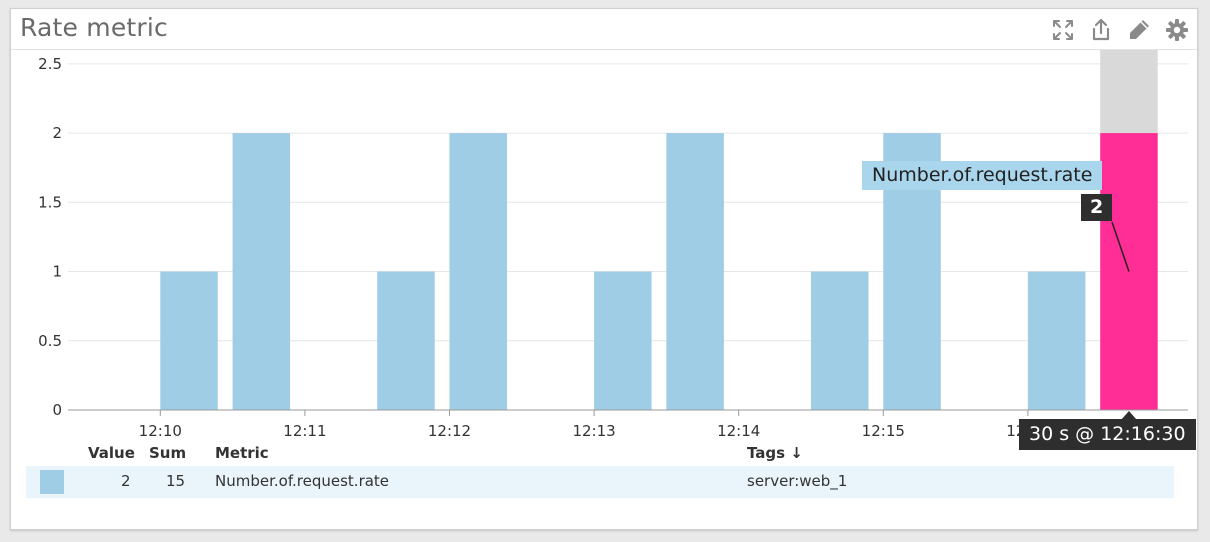 This screenshot has width=1210, height=542. I want to click on tooltip-series-label: Number.of.request.rate, so click(982, 175).